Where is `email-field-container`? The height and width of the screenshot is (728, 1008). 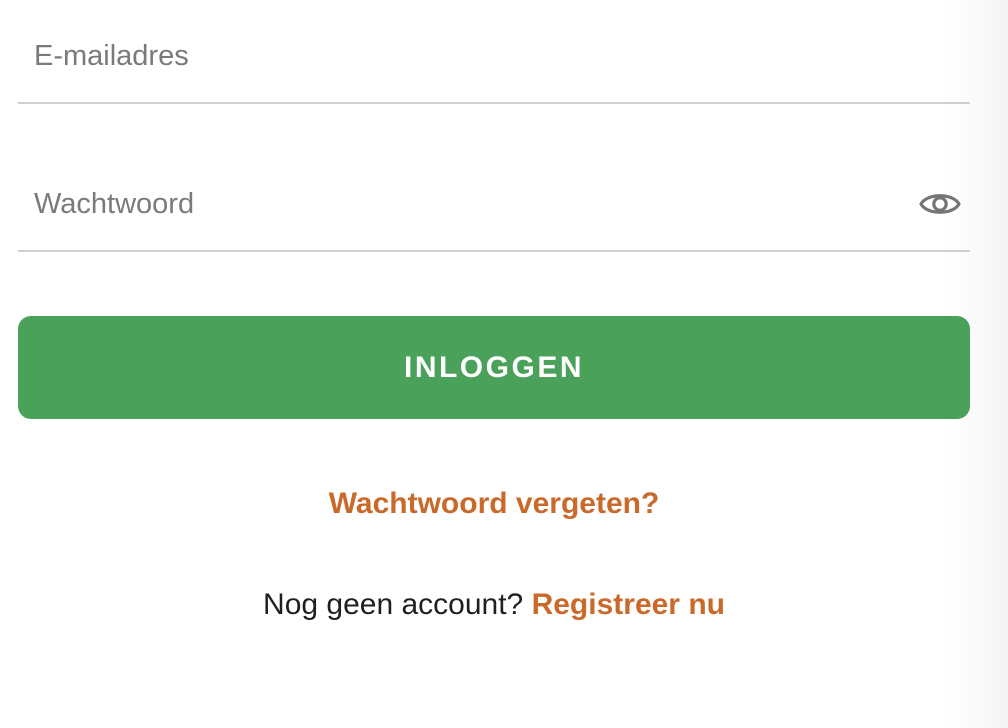
email-field-container is located at coordinates (494, 52).